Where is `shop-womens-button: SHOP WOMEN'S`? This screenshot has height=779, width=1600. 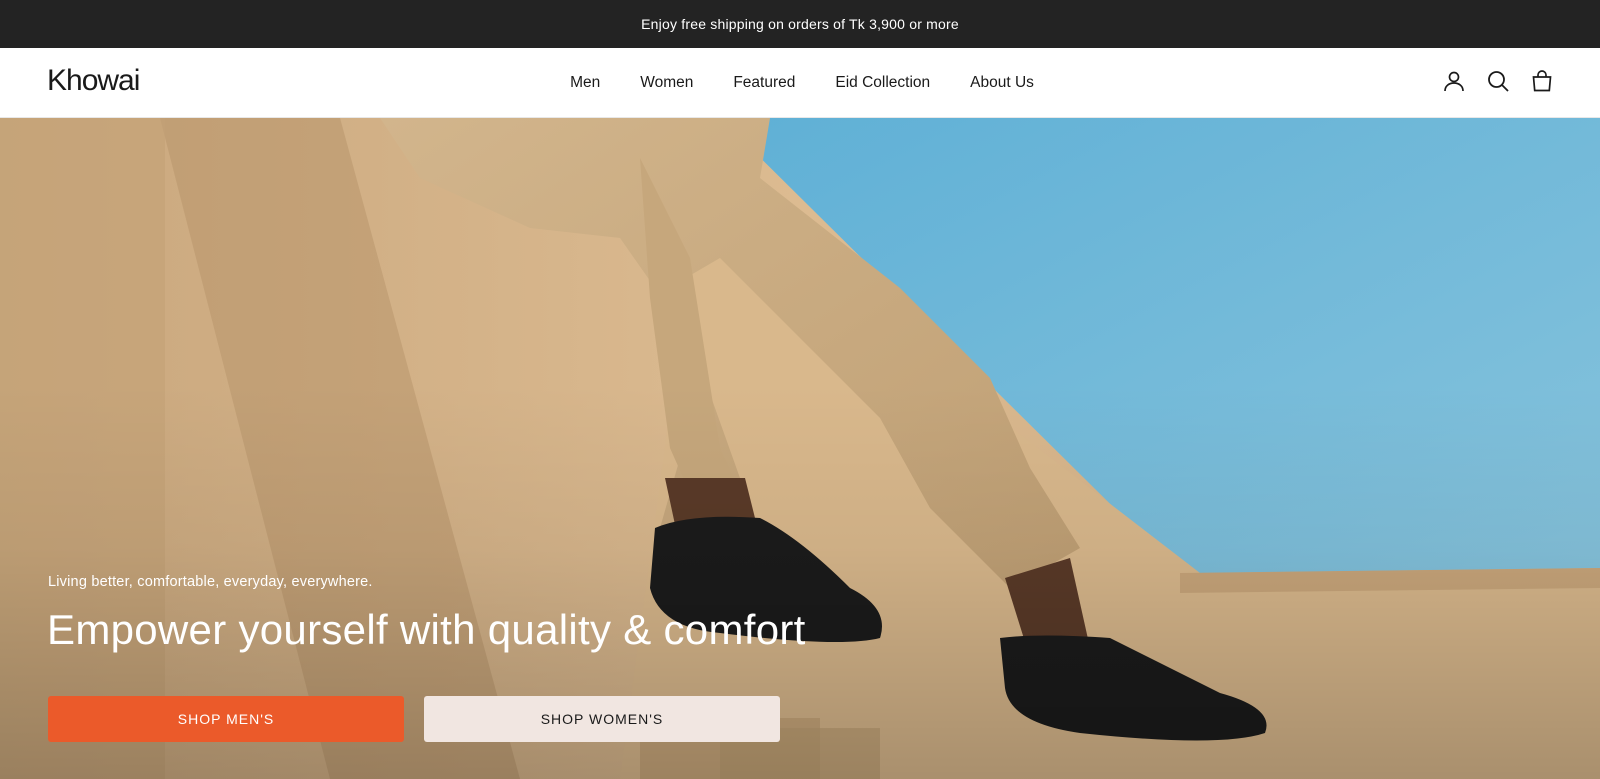
shop-womens-button: SHOP WOMEN'S is located at coordinates (602, 719).